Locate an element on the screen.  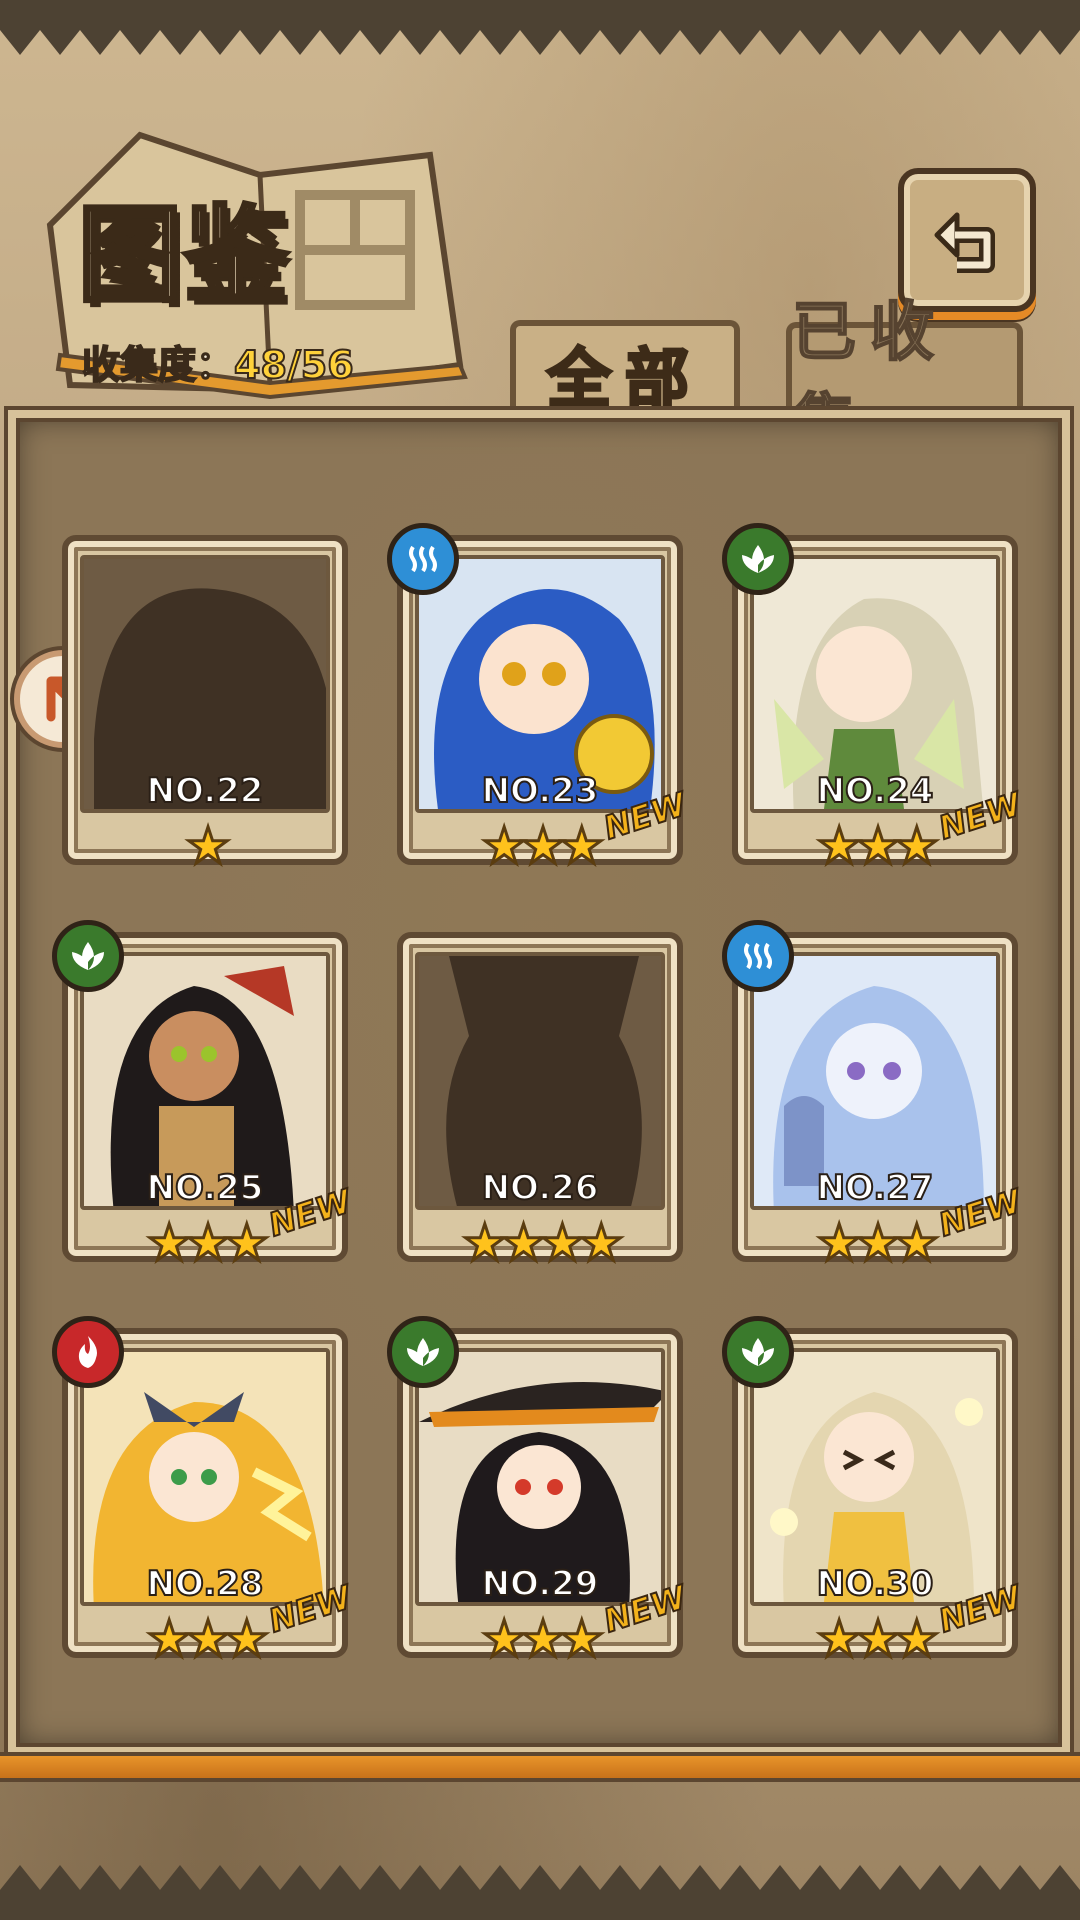
card-no-26: NO.26 ★★★★ is located at coordinates (540, 1102).